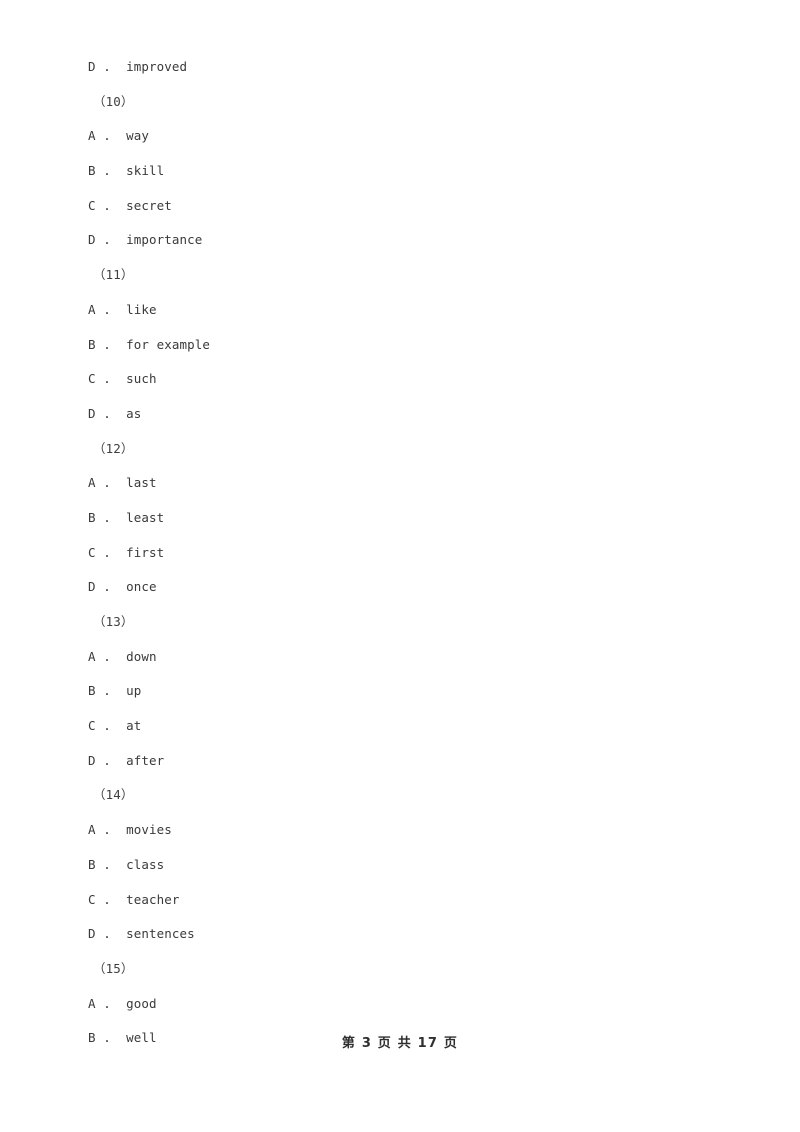 This screenshot has width=800, height=1132. Describe the element at coordinates (126, 552) in the screenshot. I see `answer-option: C . first` at that location.